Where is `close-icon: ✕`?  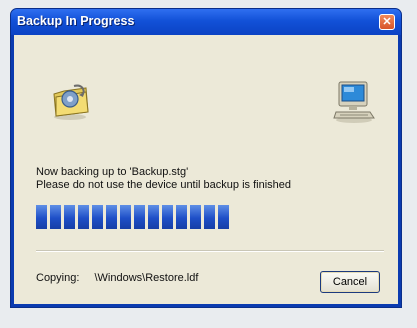 close-icon: ✕ is located at coordinates (387, 22).